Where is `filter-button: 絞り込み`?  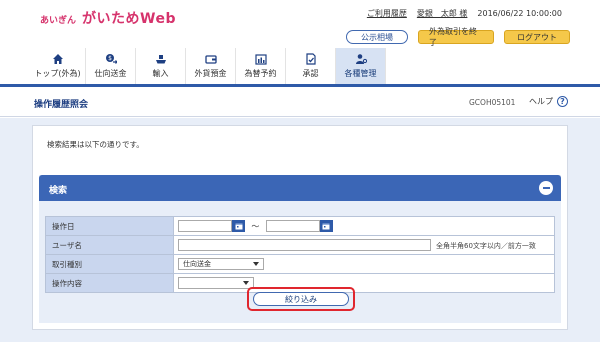
filter-button: 絞り込み is located at coordinates (301, 299).